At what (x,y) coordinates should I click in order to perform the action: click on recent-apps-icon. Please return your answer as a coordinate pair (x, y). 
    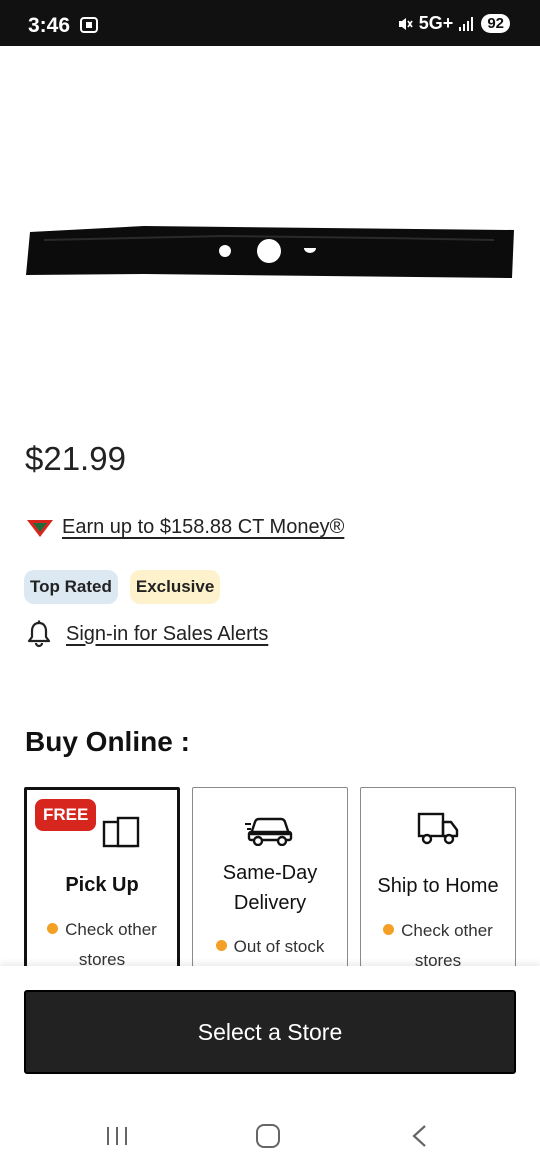
    Looking at the image, I should click on (117, 1136).